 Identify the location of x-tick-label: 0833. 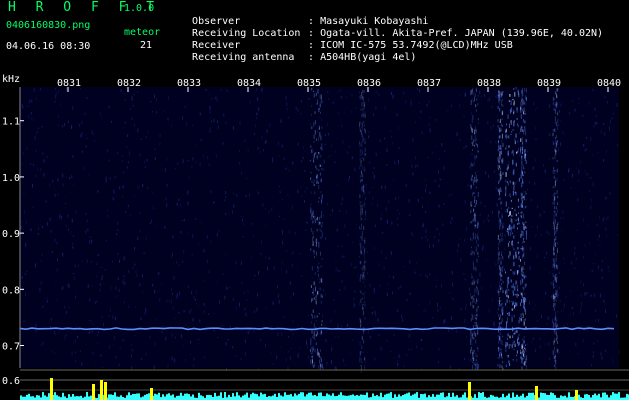
(189, 83).